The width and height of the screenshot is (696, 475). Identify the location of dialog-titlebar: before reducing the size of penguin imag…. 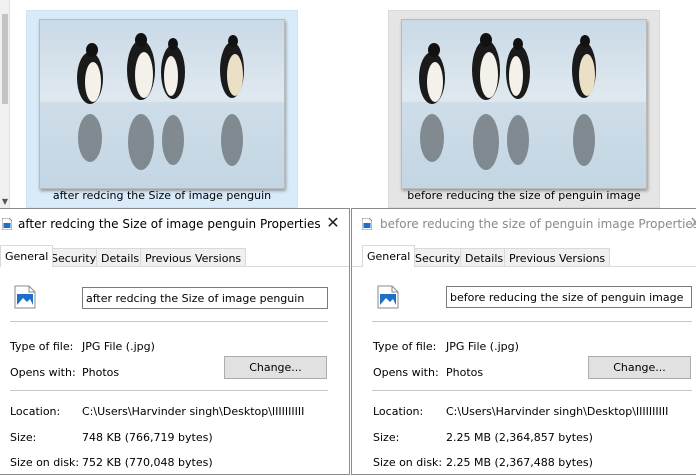
(524, 224).